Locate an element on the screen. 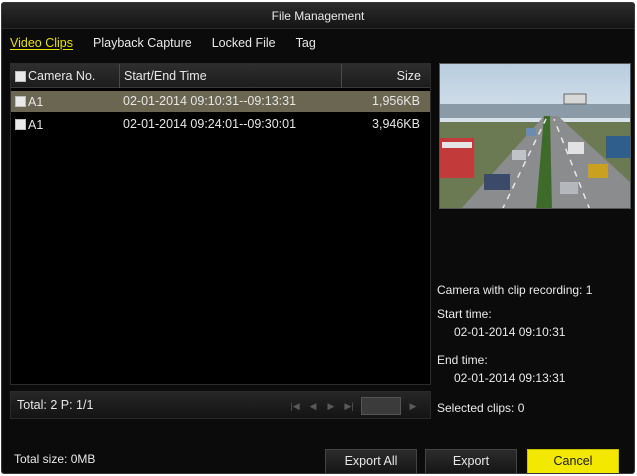  table-status-bar: Total: 2 P: 1/1 |◀ ◀ ▶ ▶| ▶ is located at coordinates (220, 405).